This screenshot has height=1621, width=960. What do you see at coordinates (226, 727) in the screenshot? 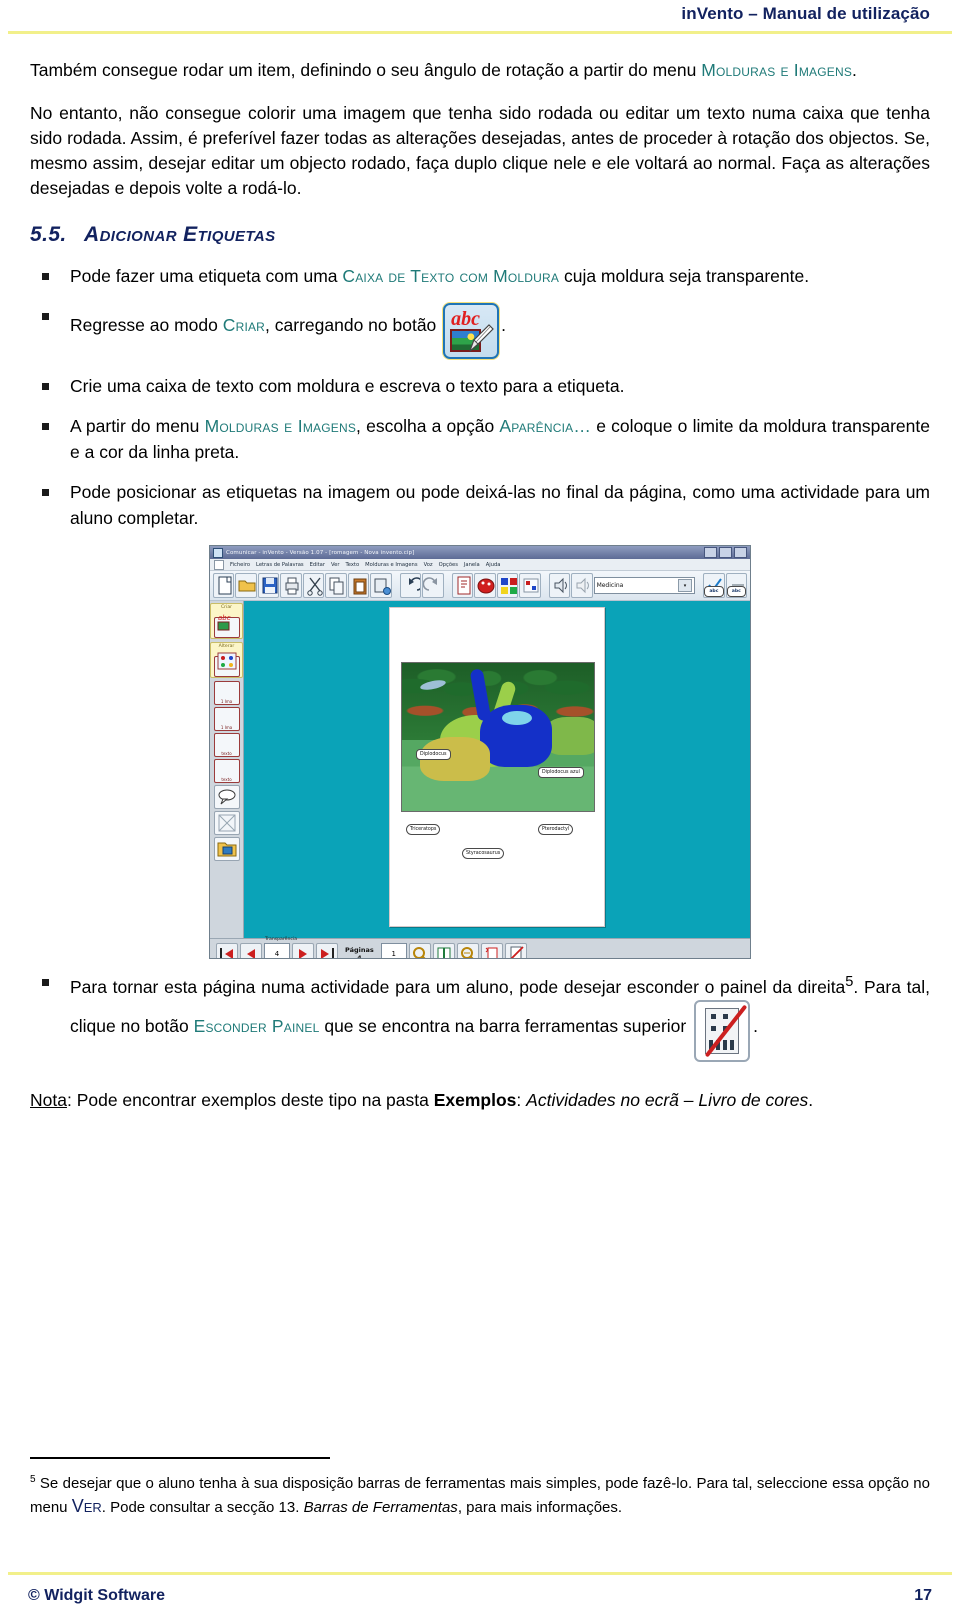
I see `frame-right-label: 1 Ima` at bounding box center [226, 727].